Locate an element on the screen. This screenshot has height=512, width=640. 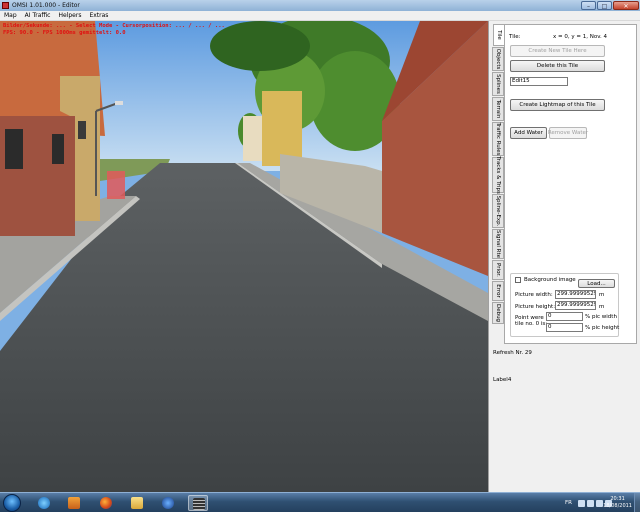
background-image-checkbox is located at coordinates (518, 280).